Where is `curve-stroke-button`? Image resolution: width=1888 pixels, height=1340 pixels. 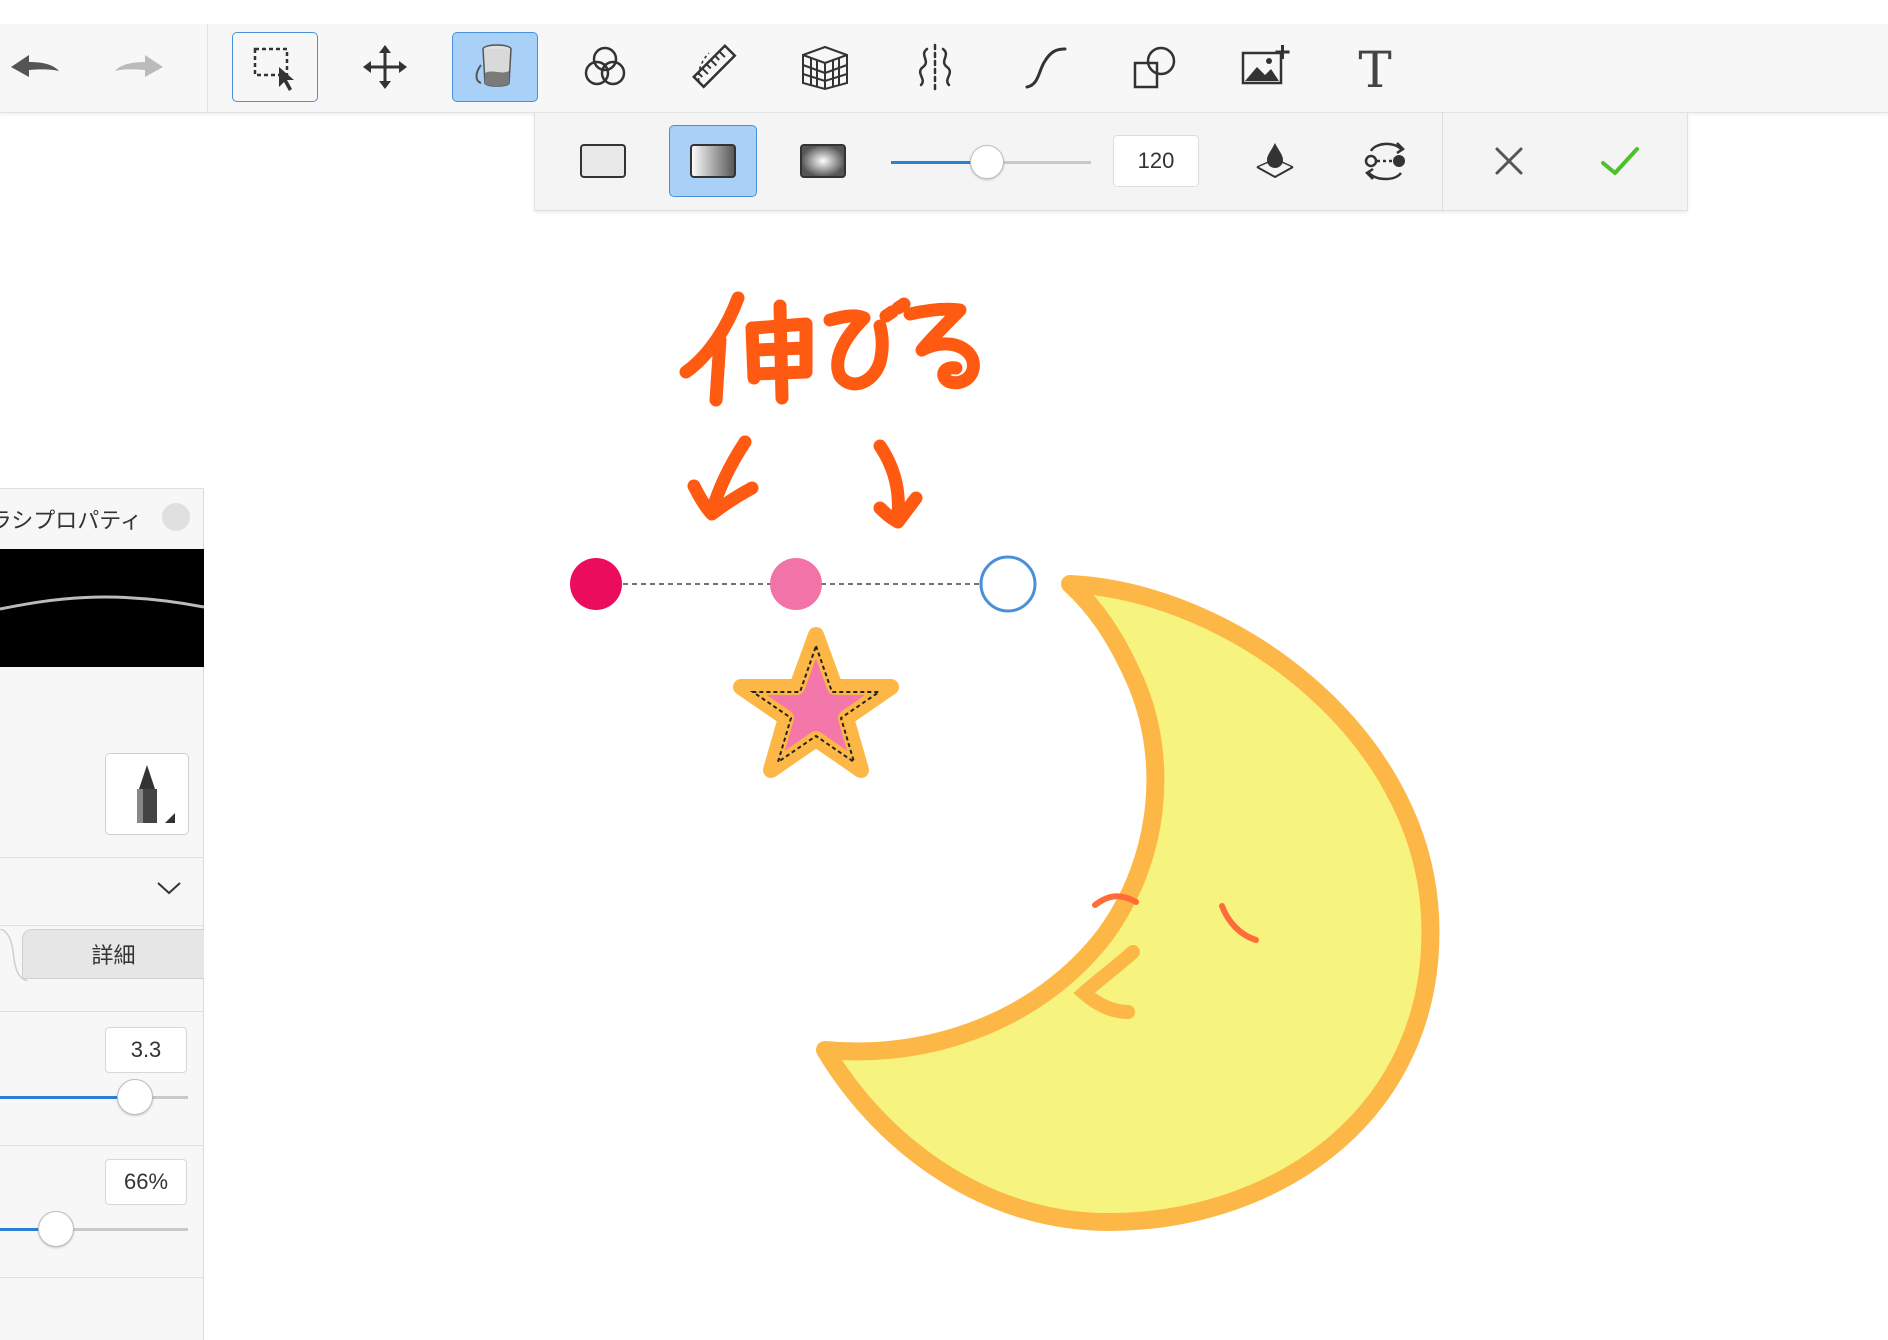
curve-stroke-button is located at coordinates (1045, 67).